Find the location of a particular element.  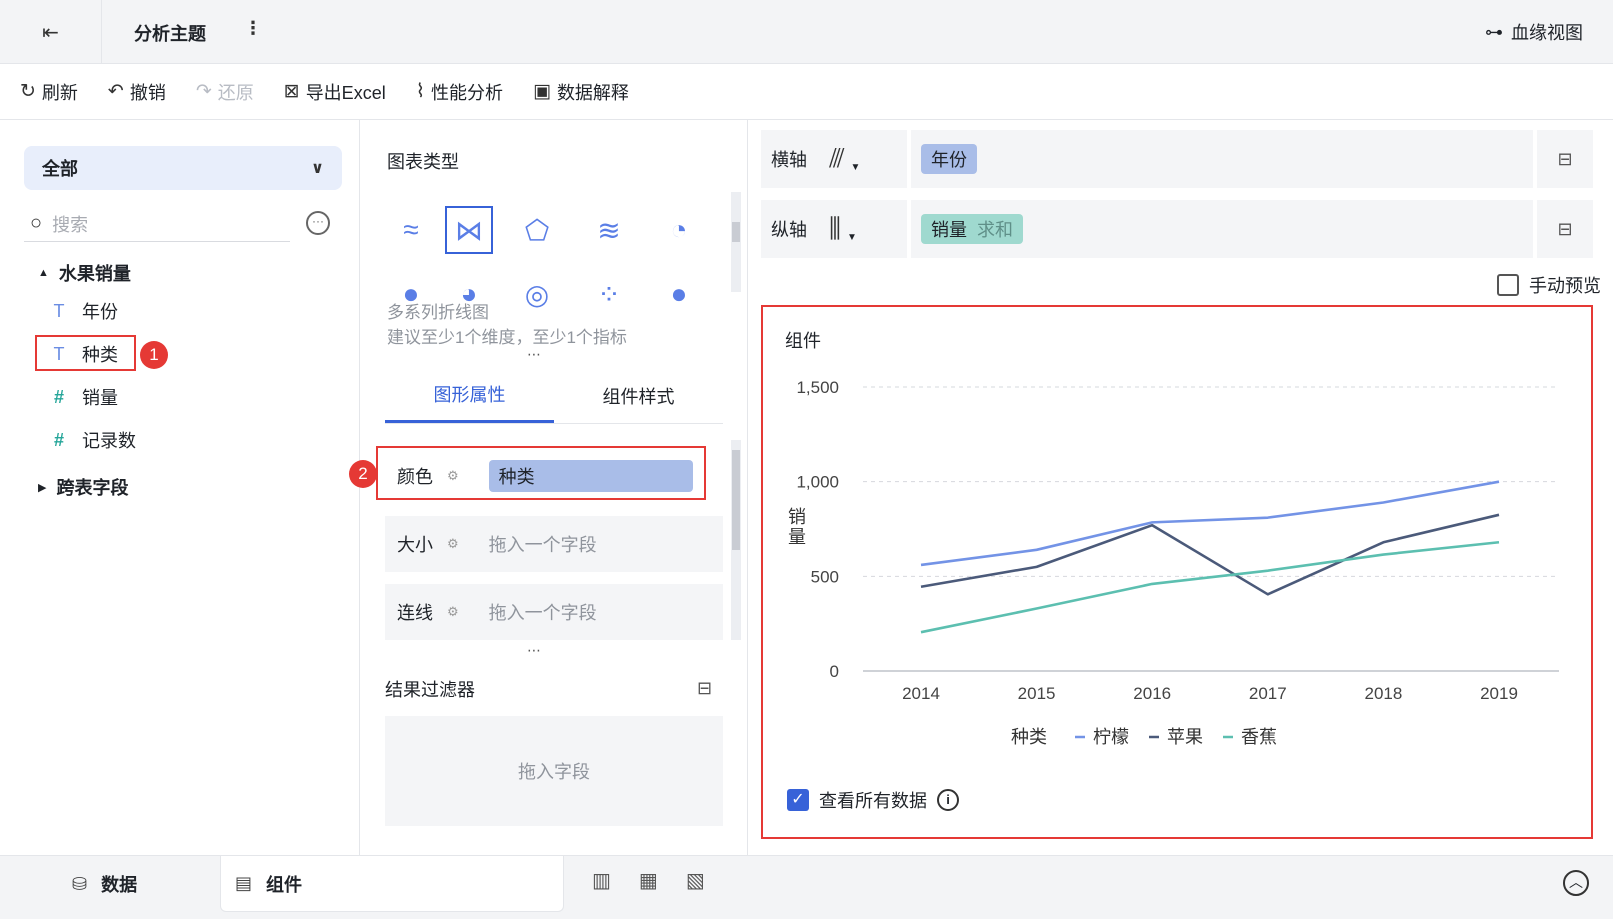

tree-group-cross-table: ▶ 跨表字段 is located at coordinates (83, 487).